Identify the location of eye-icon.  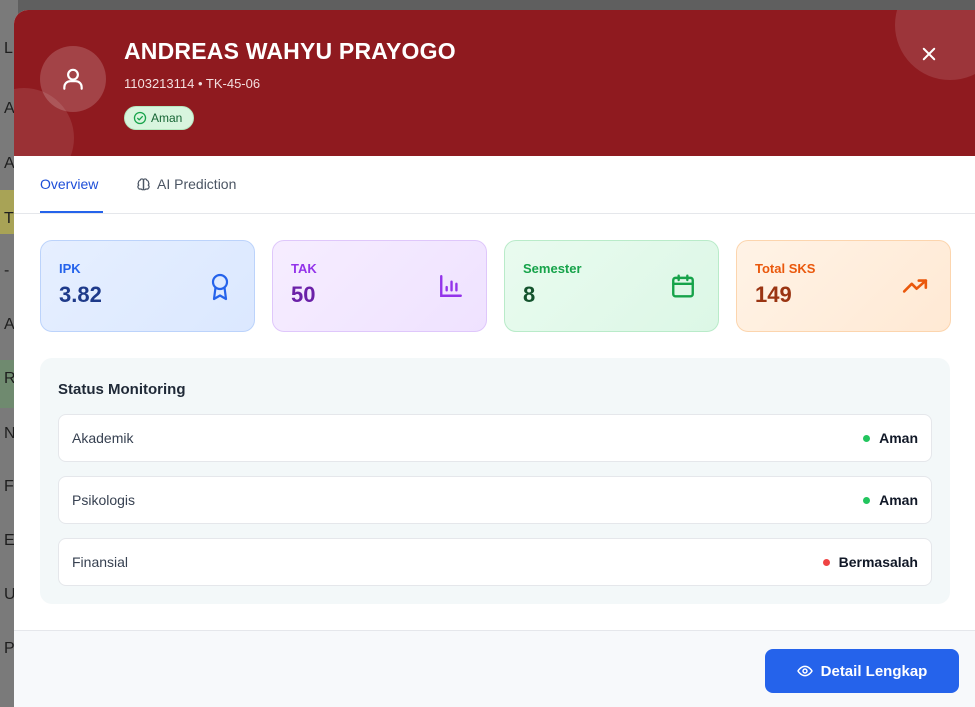
(804, 671).